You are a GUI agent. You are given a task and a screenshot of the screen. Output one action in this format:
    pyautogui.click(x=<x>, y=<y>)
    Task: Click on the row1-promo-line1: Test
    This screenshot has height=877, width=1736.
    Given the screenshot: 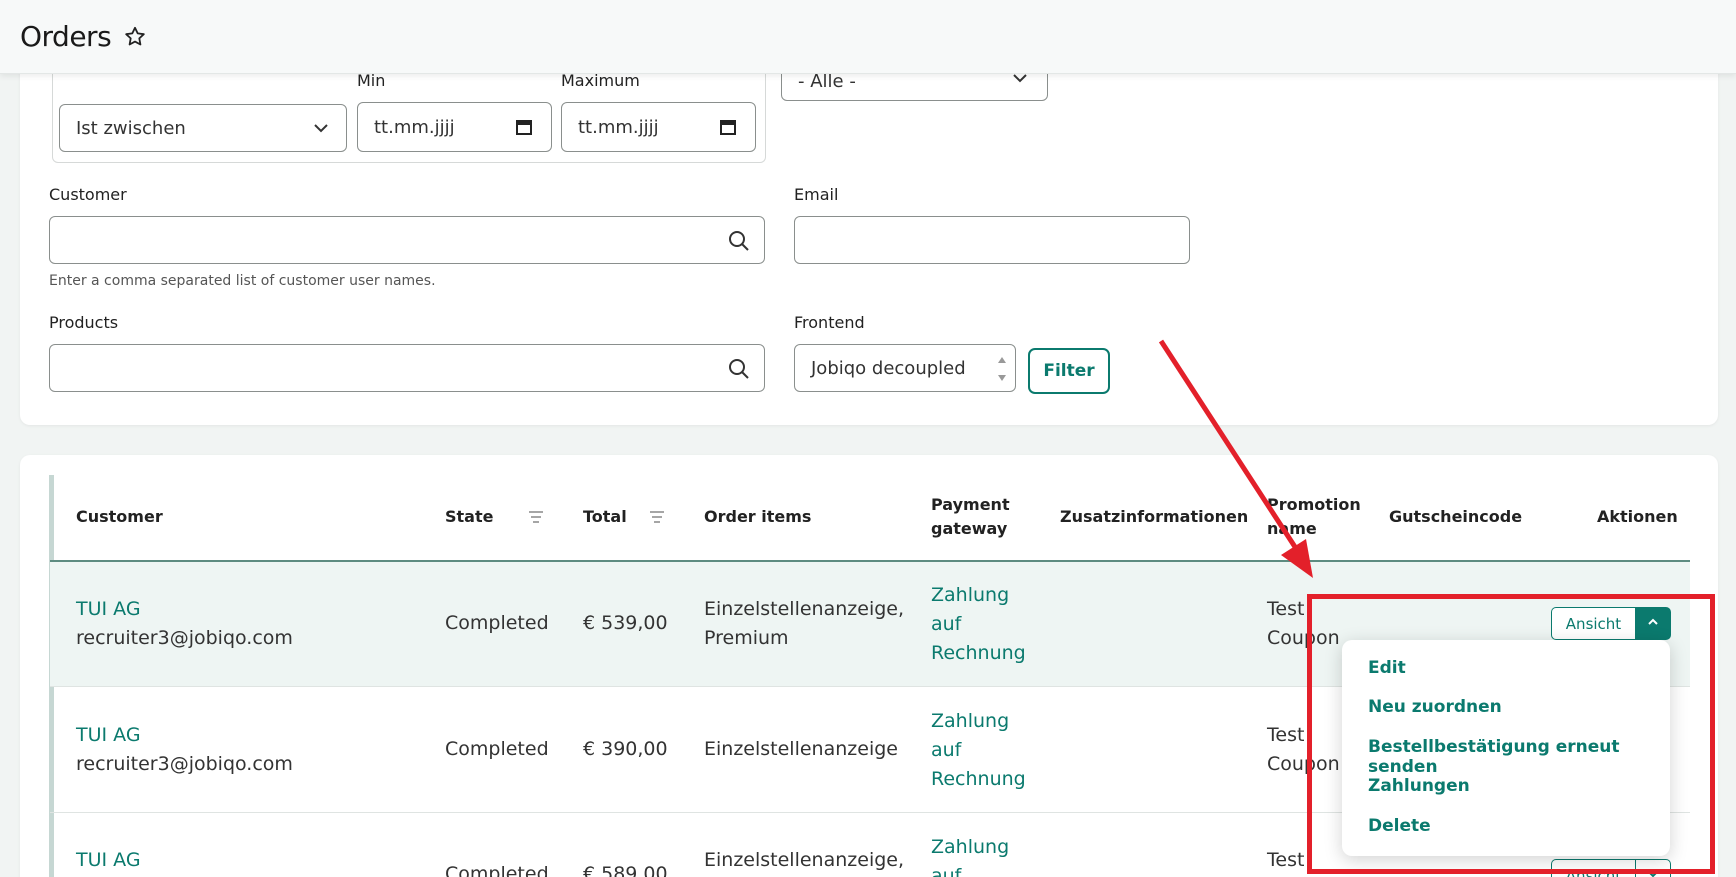 What is the action you would take?
    pyautogui.click(x=1286, y=609)
    